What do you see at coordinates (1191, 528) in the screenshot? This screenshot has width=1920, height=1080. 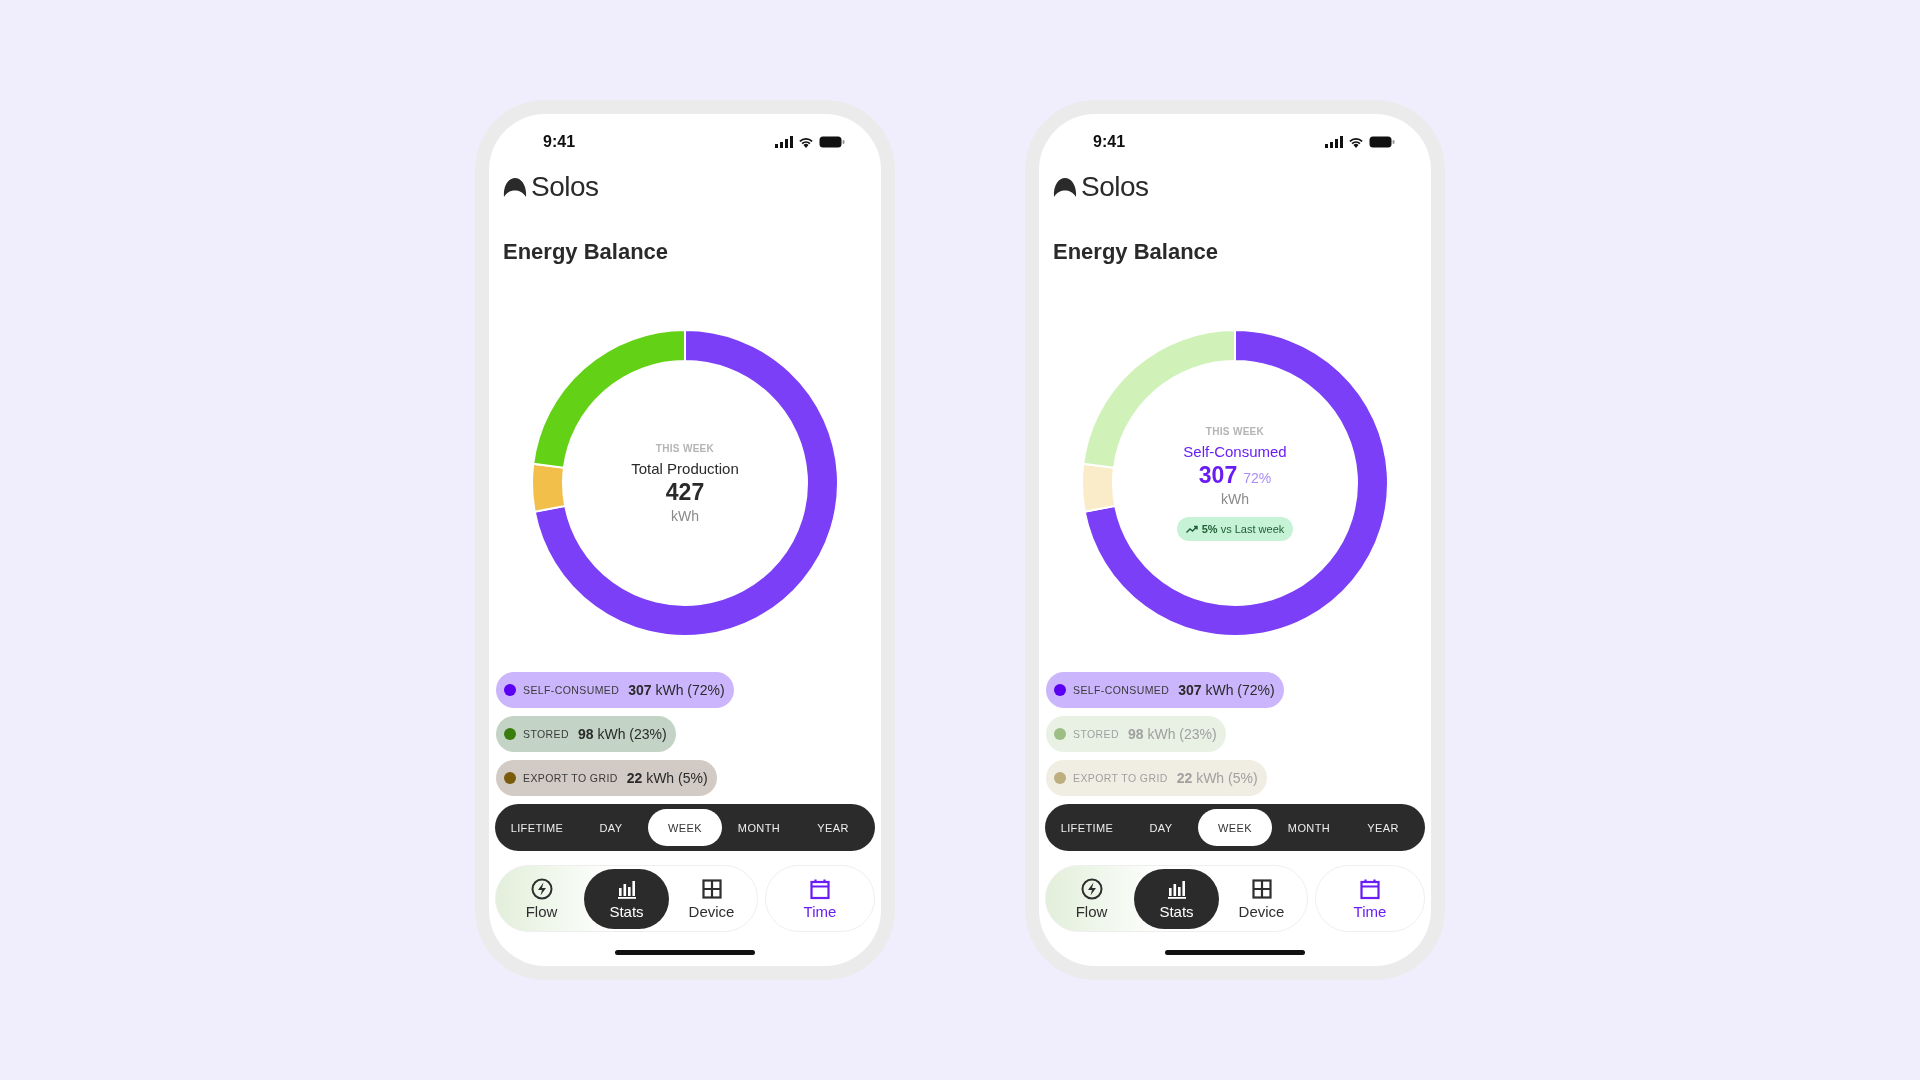 I see `trend-up-icon` at bounding box center [1191, 528].